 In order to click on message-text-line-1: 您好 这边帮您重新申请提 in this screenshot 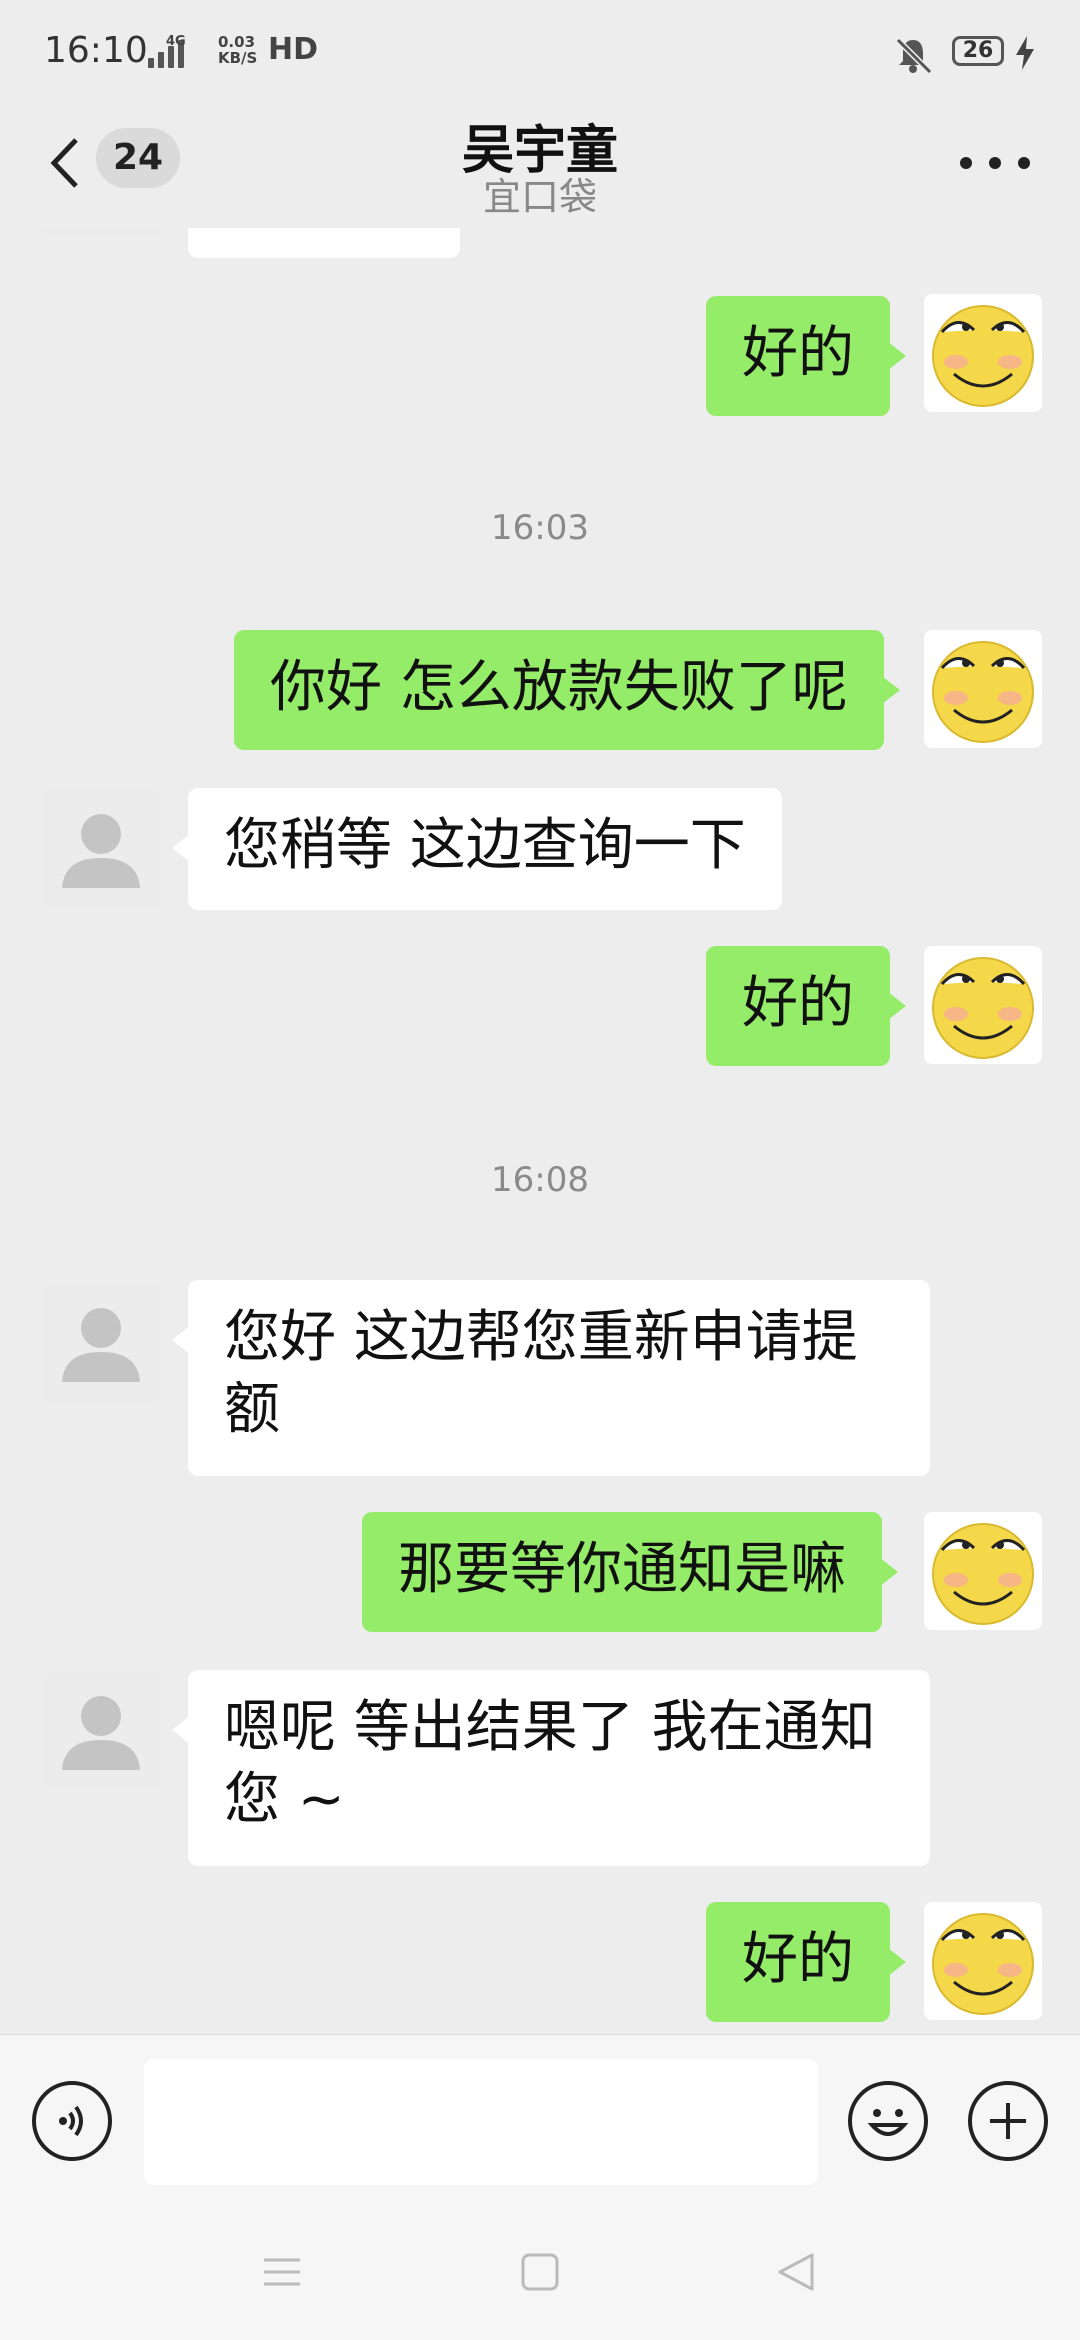, I will do `click(541, 1337)`.